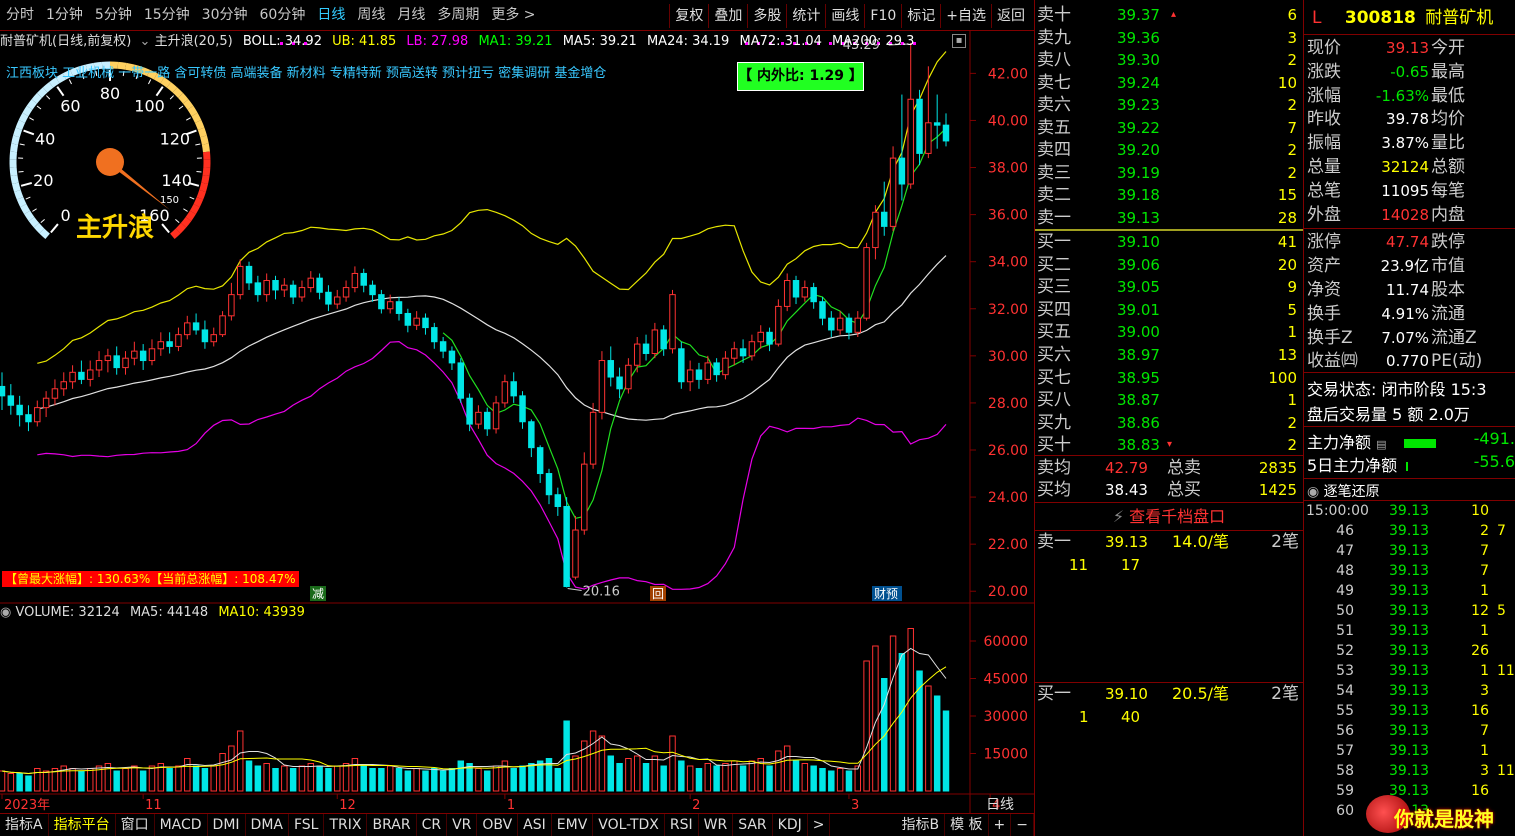  Describe the element at coordinates (411, 15) in the screenshot. I see `period-tab-8: 月线` at that location.